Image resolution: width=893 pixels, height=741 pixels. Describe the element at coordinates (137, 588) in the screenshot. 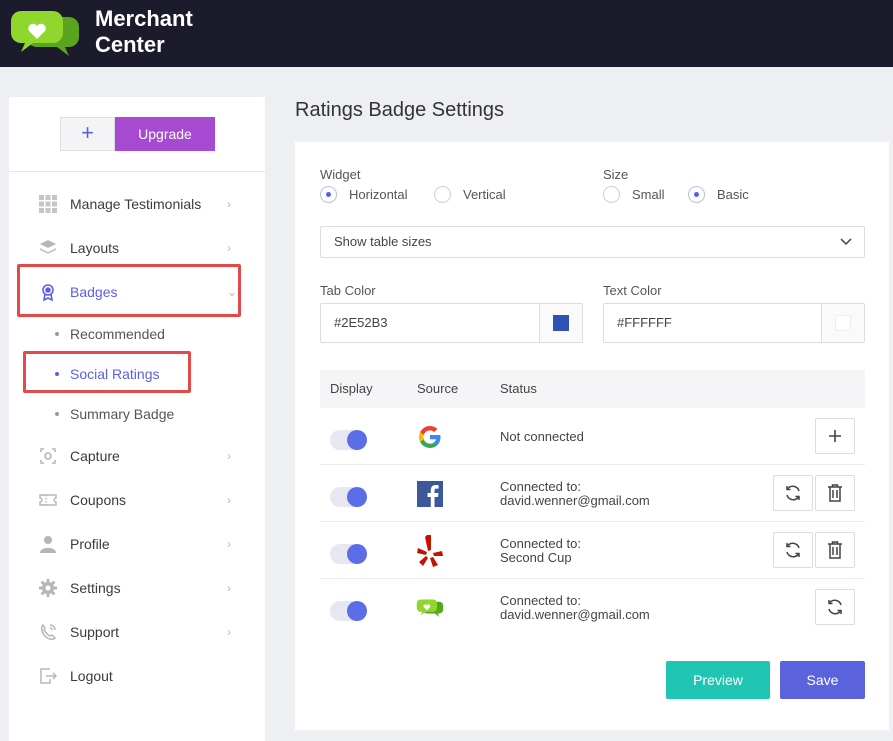

I see `sidebar-item-settings: Settings ›` at that location.